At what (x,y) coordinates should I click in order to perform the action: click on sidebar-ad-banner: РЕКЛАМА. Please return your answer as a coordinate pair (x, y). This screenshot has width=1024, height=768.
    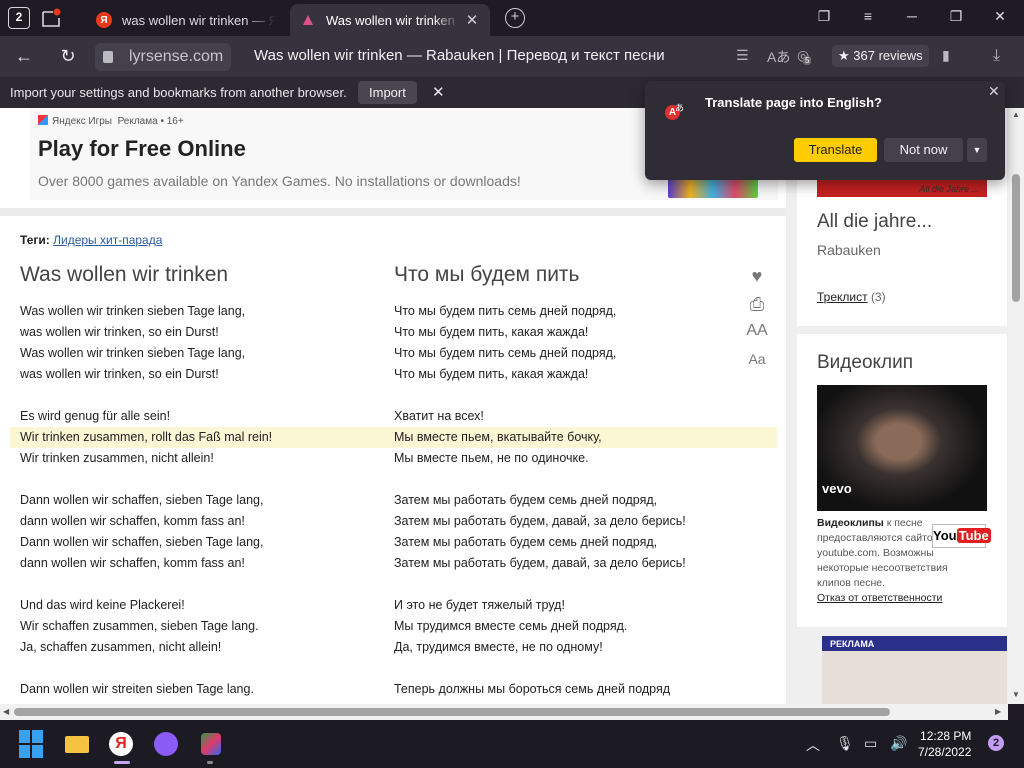
    Looking at the image, I should click on (914, 670).